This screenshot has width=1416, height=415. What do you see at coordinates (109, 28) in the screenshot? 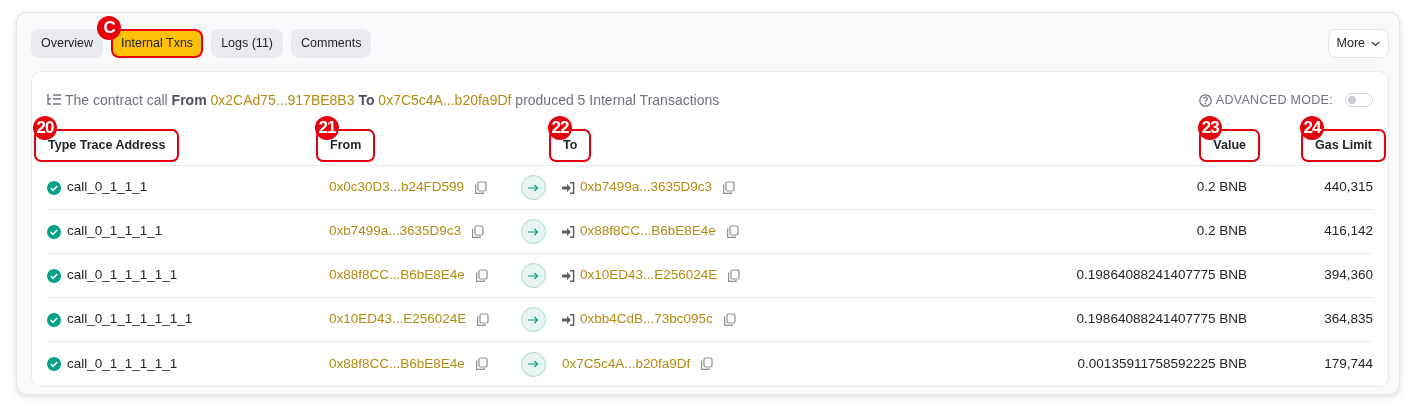
I see `annotation-marker: C` at bounding box center [109, 28].